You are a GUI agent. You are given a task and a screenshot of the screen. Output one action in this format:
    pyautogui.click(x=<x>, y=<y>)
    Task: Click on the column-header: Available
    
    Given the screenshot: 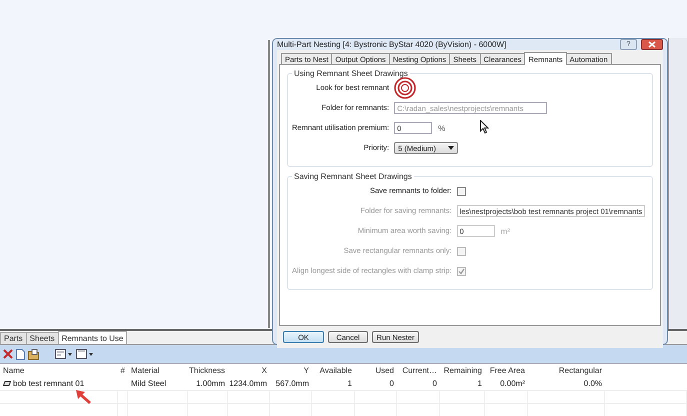 What is the action you would take?
    pyautogui.click(x=333, y=371)
    